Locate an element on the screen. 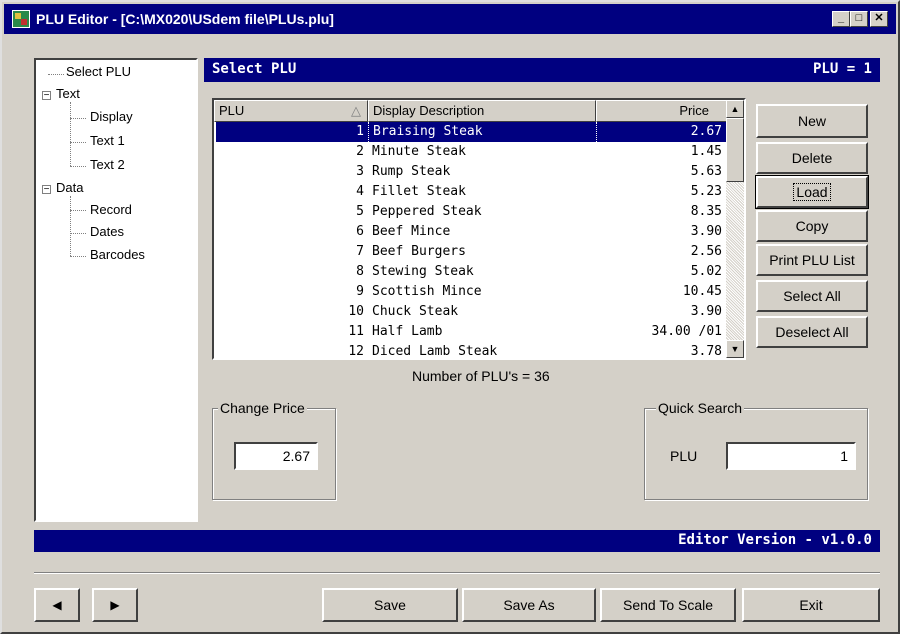  list-scrollbar: ▲ ▼ is located at coordinates (735, 229).